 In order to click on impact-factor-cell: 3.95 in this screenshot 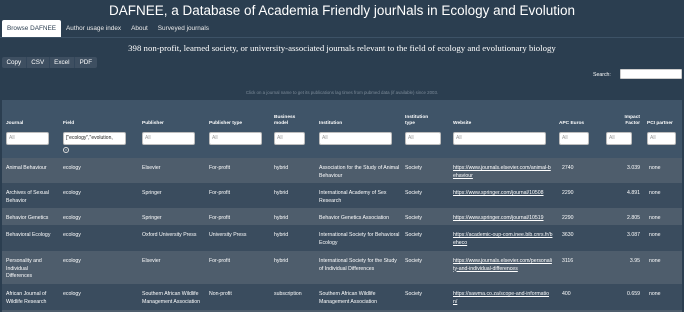, I will do `click(634, 261)`.